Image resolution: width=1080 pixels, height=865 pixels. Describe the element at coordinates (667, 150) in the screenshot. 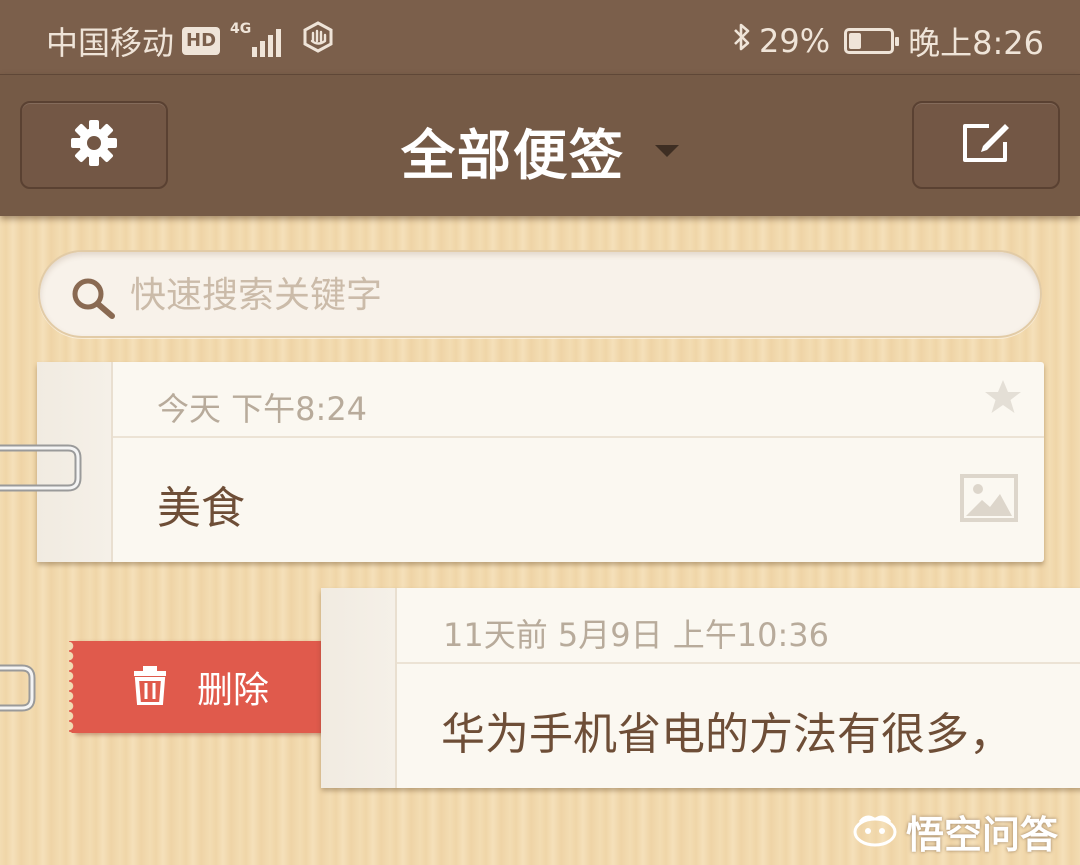

I see `chevron-down-icon` at that location.